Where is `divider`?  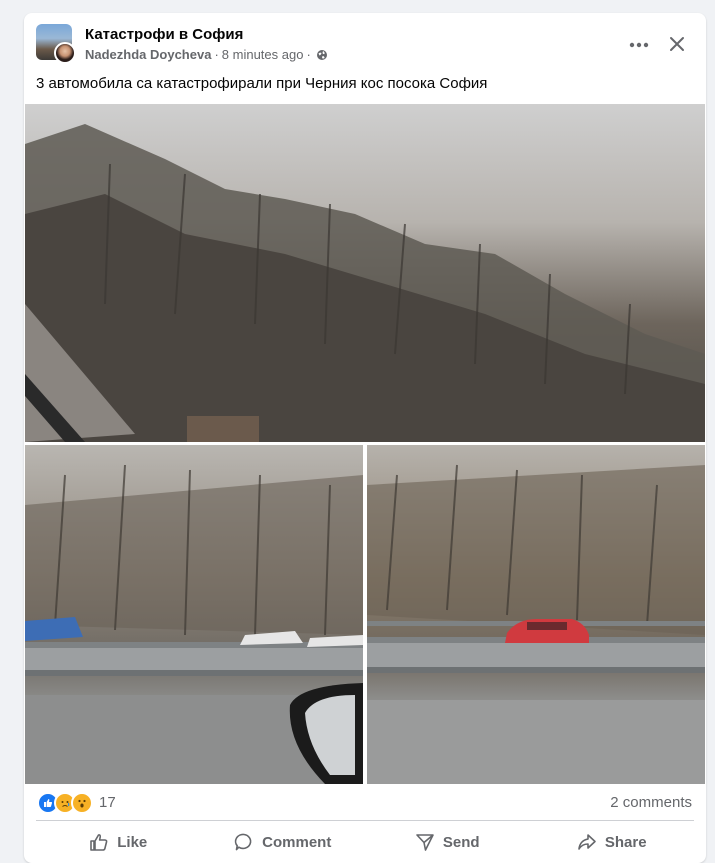
divider is located at coordinates (365, 820).